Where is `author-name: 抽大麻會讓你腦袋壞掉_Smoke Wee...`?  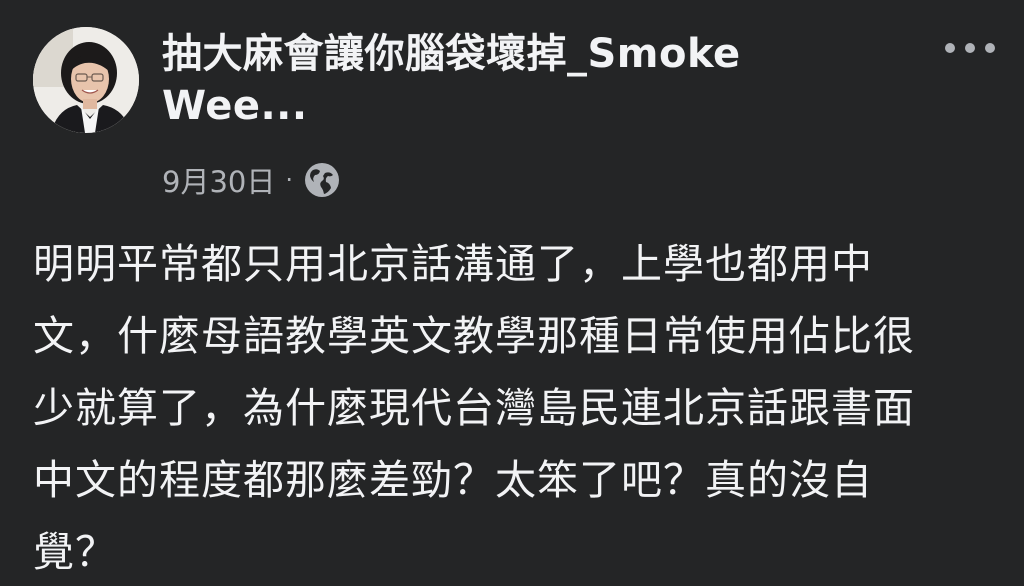
author-name: 抽大麻會讓你腦袋壞掉_Smoke Wee... is located at coordinates (522, 80).